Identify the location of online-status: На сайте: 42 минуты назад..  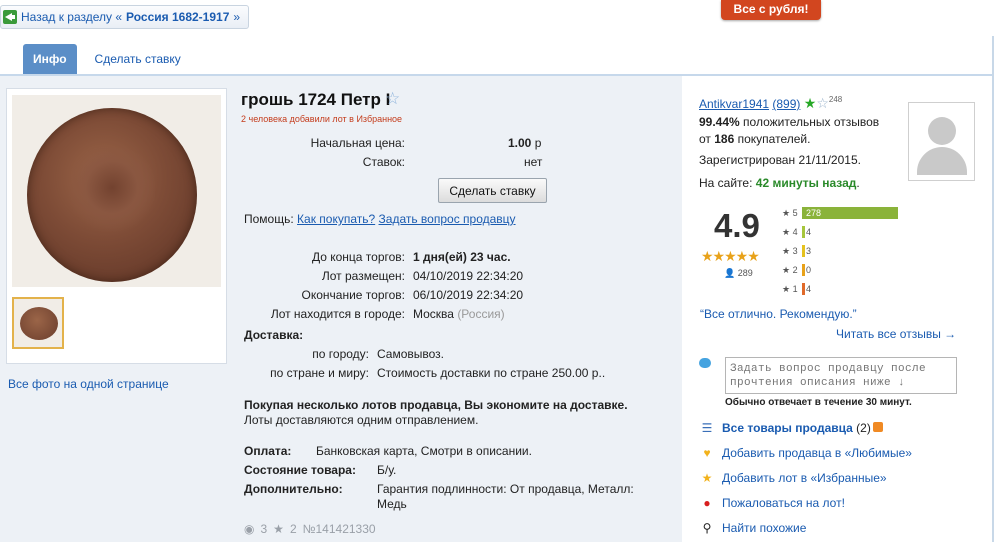
(779, 183).